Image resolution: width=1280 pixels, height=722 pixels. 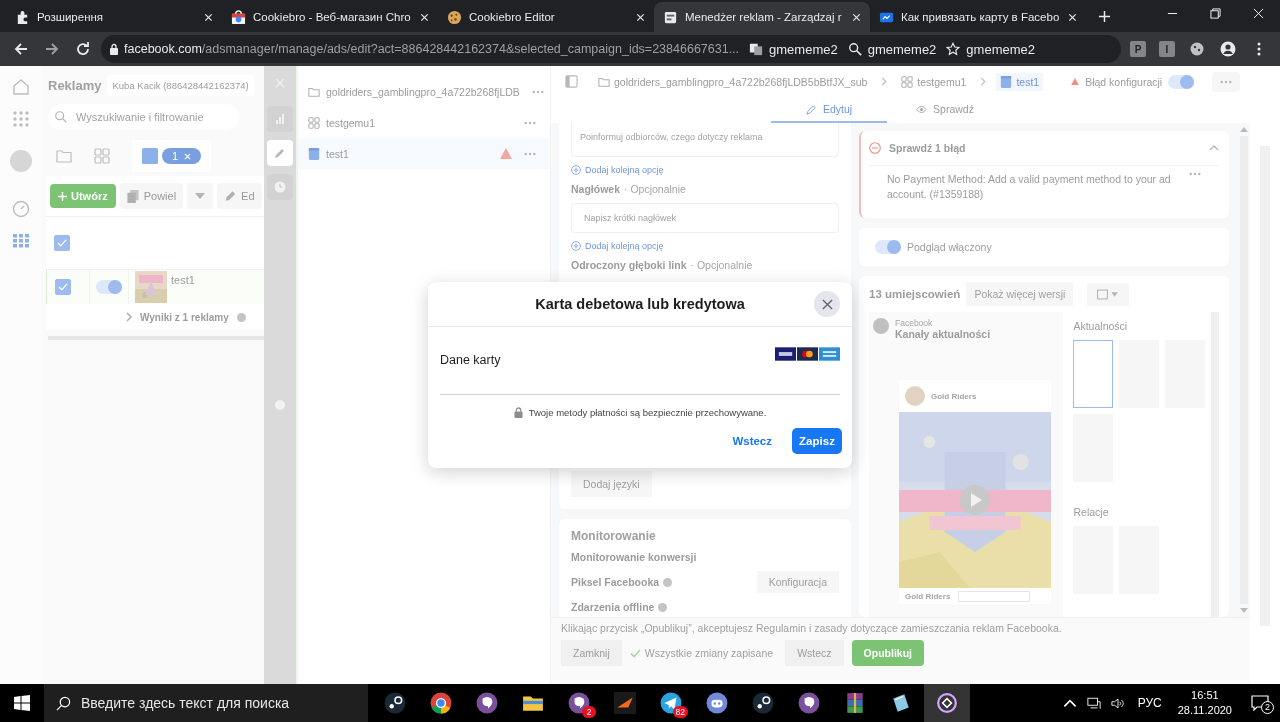 What do you see at coordinates (83, 49) in the screenshot?
I see `reload-icon` at bounding box center [83, 49].